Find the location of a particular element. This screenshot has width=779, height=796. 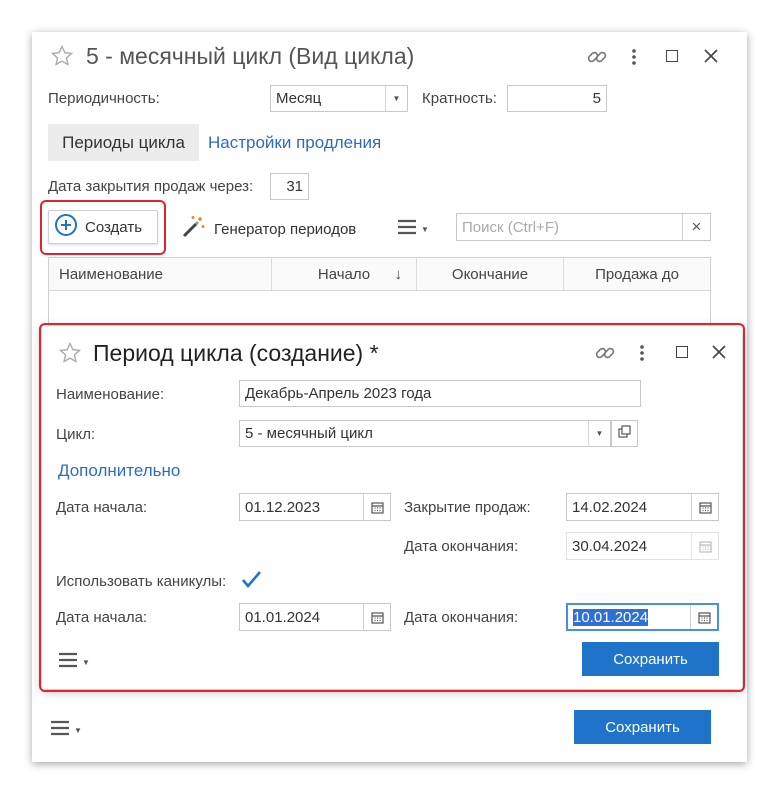

use-holidays-checkbox is located at coordinates (251, 580).